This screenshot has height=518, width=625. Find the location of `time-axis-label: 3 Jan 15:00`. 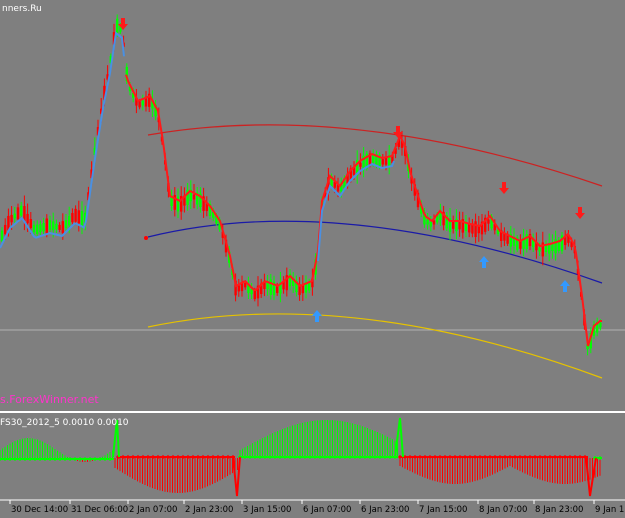

time-axis-label: 3 Jan 15:00 is located at coordinates (267, 510).